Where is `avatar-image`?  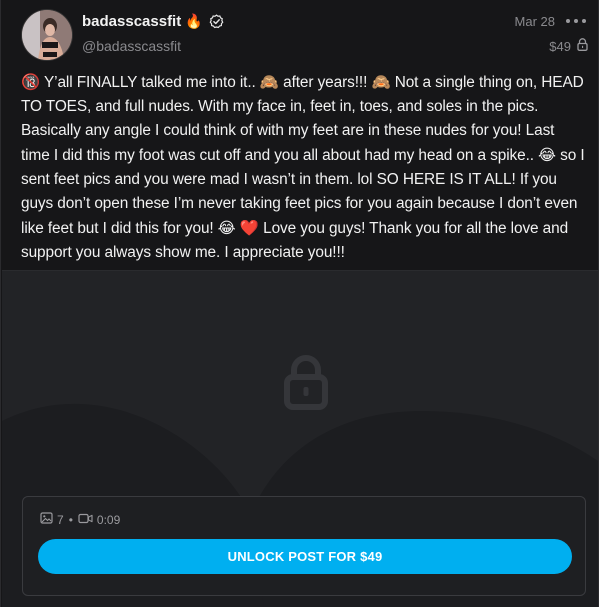 avatar-image is located at coordinates (47, 35).